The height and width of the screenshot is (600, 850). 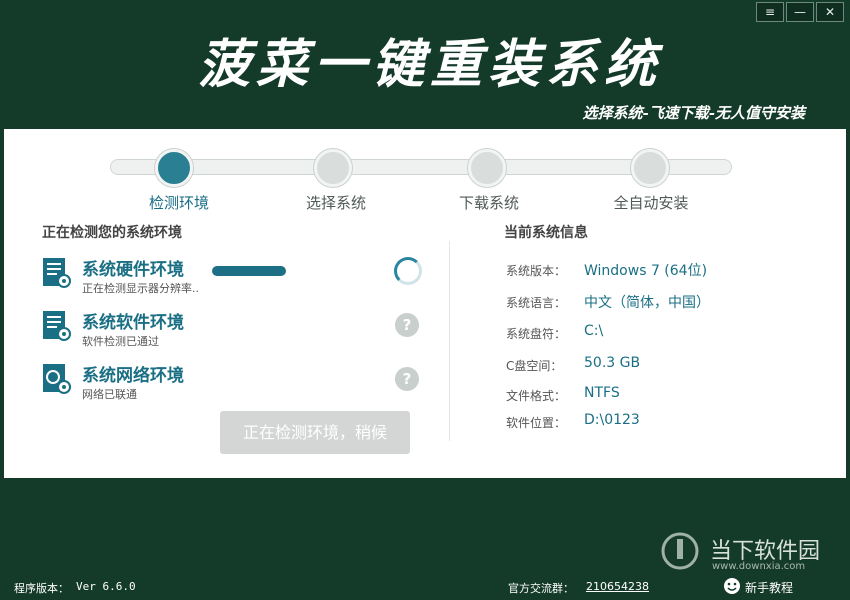 I want to click on hardware-progress-bar, so click(x=249, y=271).